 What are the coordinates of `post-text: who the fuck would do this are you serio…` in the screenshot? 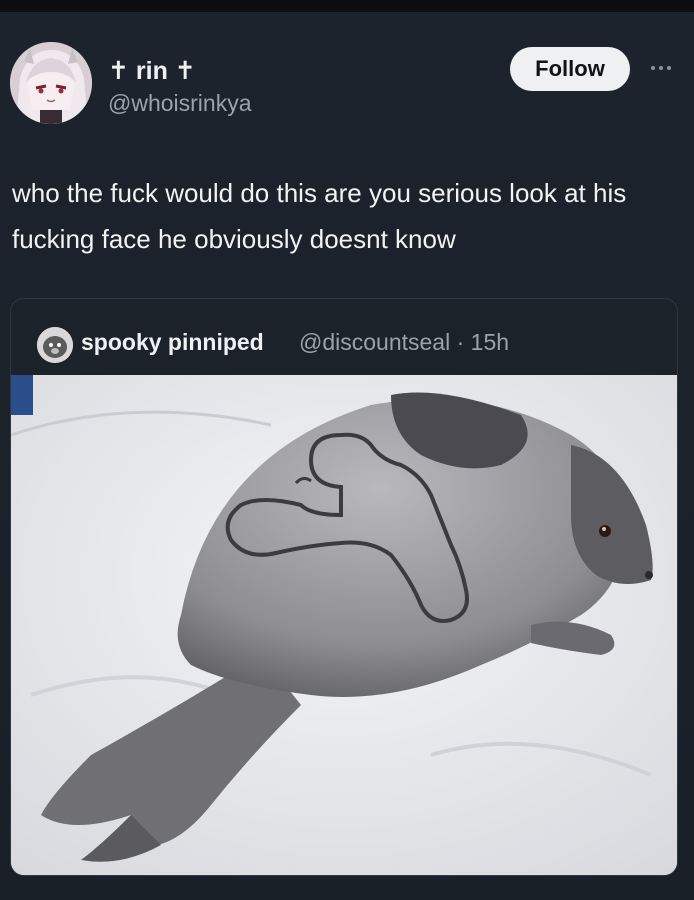 It's located at (319, 216).